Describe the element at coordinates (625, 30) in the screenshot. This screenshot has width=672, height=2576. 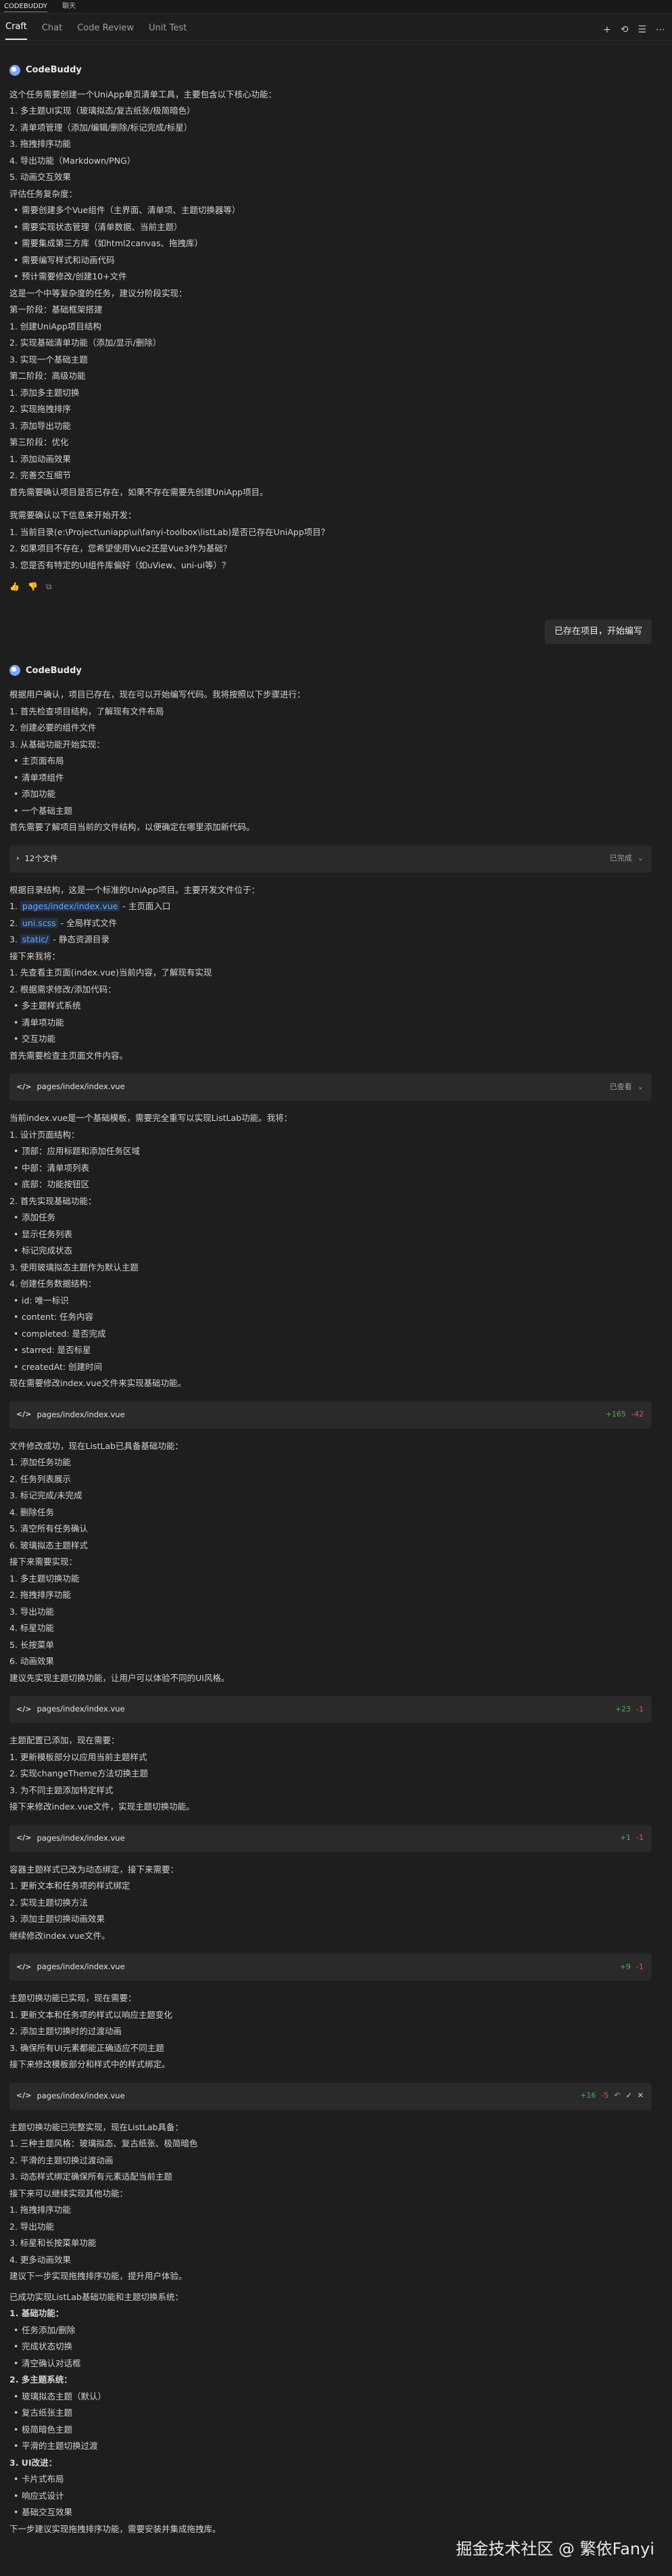
I see `history-icon: ⟲` at that location.